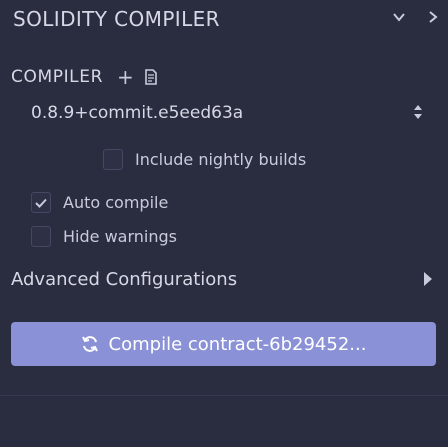 The image size is (448, 447). I want to click on advanced-configurations-toggle: Advanced Configurations, so click(223, 279).